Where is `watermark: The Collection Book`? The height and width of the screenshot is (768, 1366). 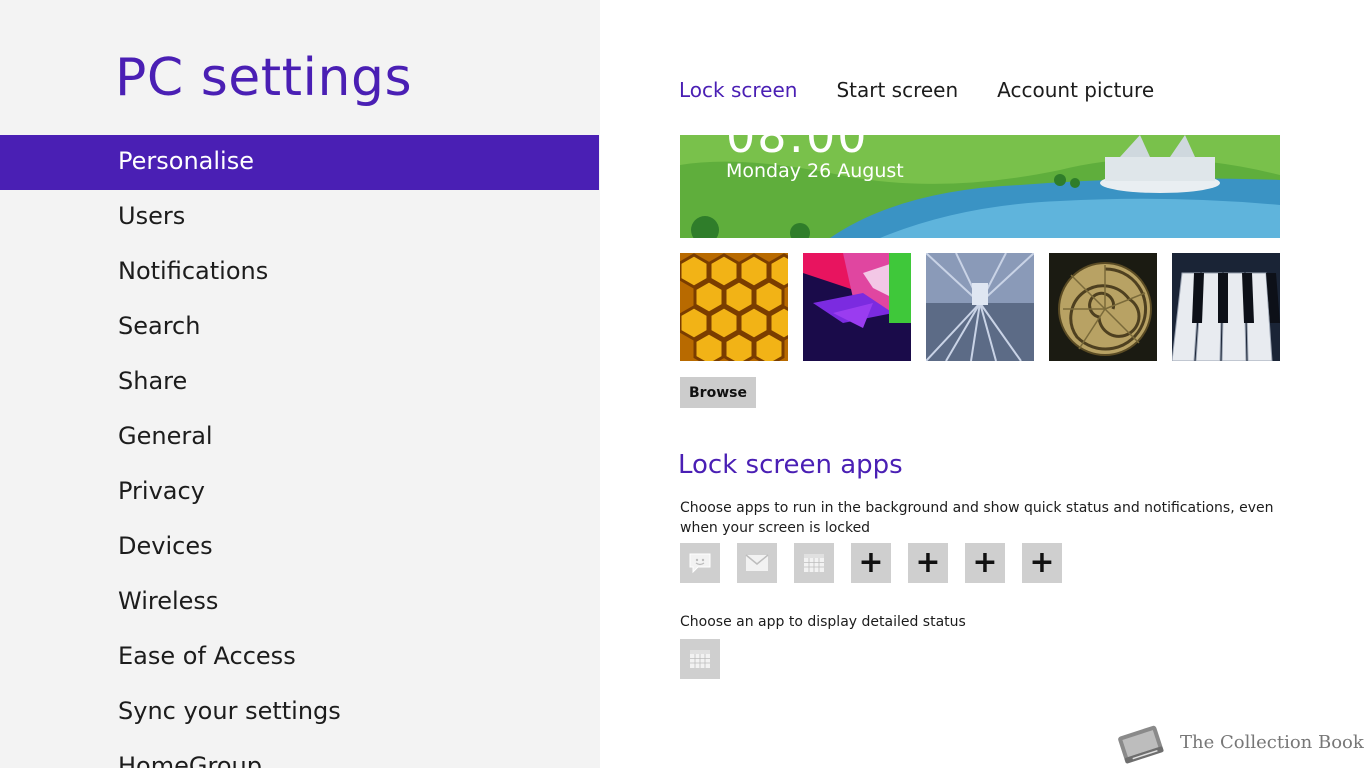
watermark: The Collection Book is located at coordinates (1239, 742).